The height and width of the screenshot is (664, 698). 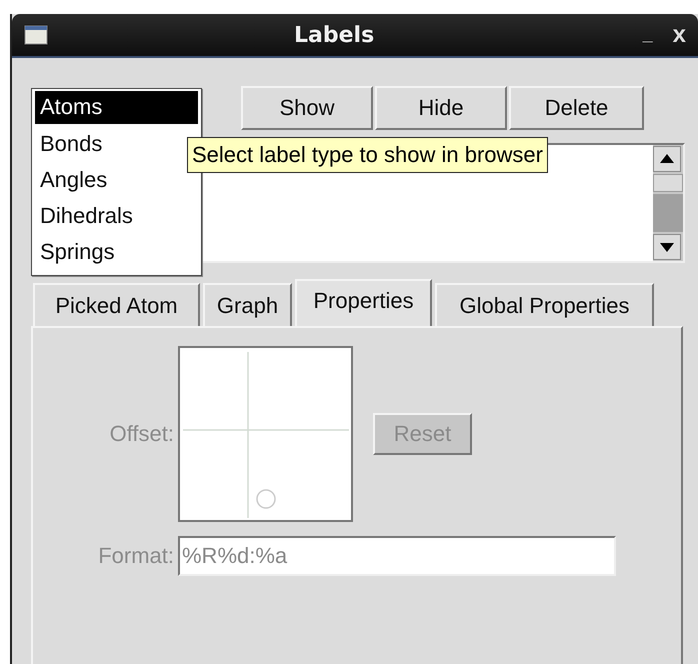 What do you see at coordinates (576, 108) in the screenshot?
I see `action-button: Delete` at bounding box center [576, 108].